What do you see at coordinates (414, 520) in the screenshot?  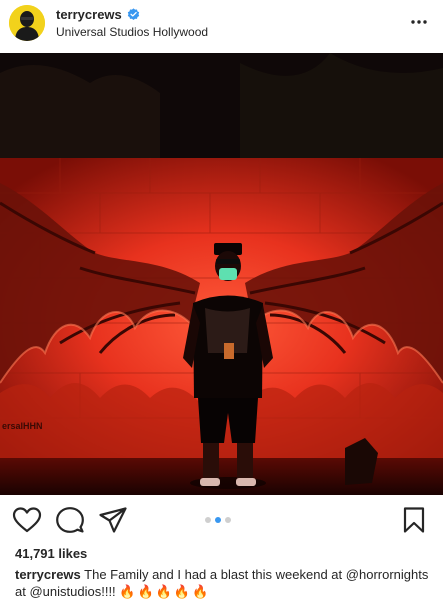 I see `bookmark-icon` at bounding box center [414, 520].